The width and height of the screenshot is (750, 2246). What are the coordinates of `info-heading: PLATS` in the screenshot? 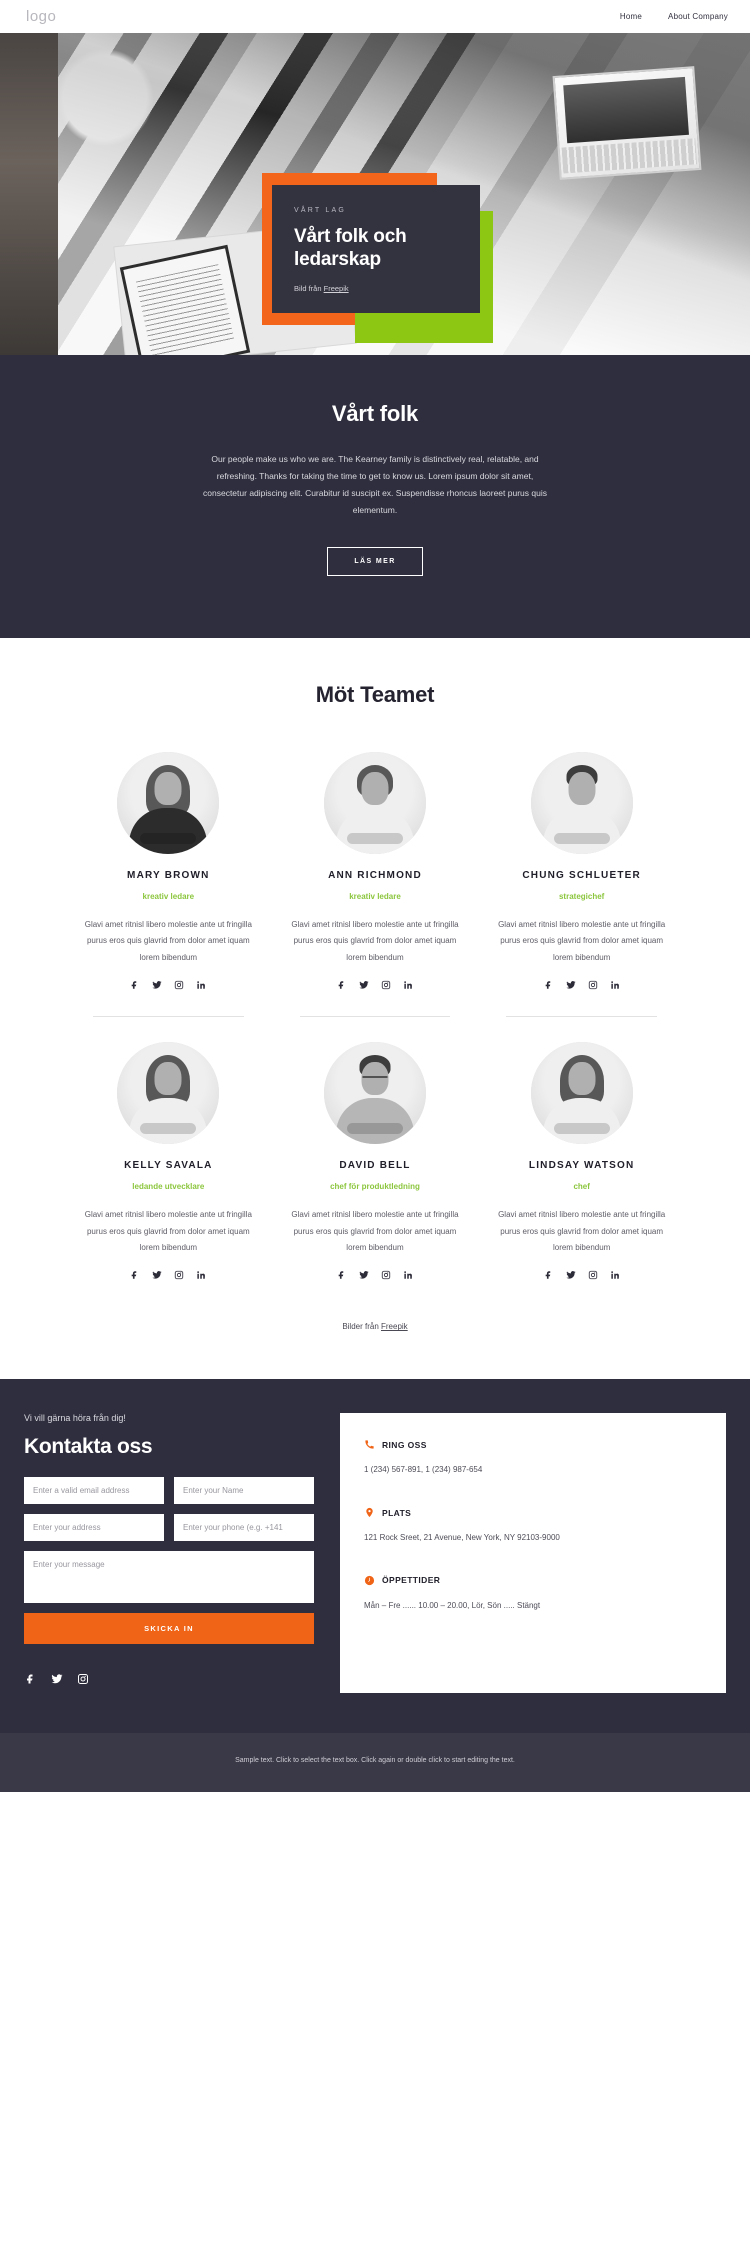 It's located at (533, 1512).